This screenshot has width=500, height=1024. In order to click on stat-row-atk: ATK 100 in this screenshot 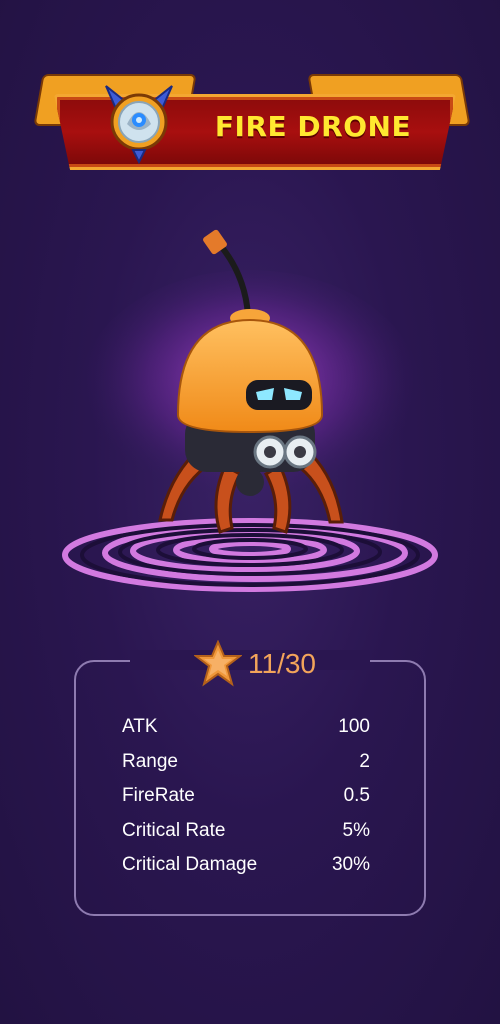, I will do `click(247, 727)`.